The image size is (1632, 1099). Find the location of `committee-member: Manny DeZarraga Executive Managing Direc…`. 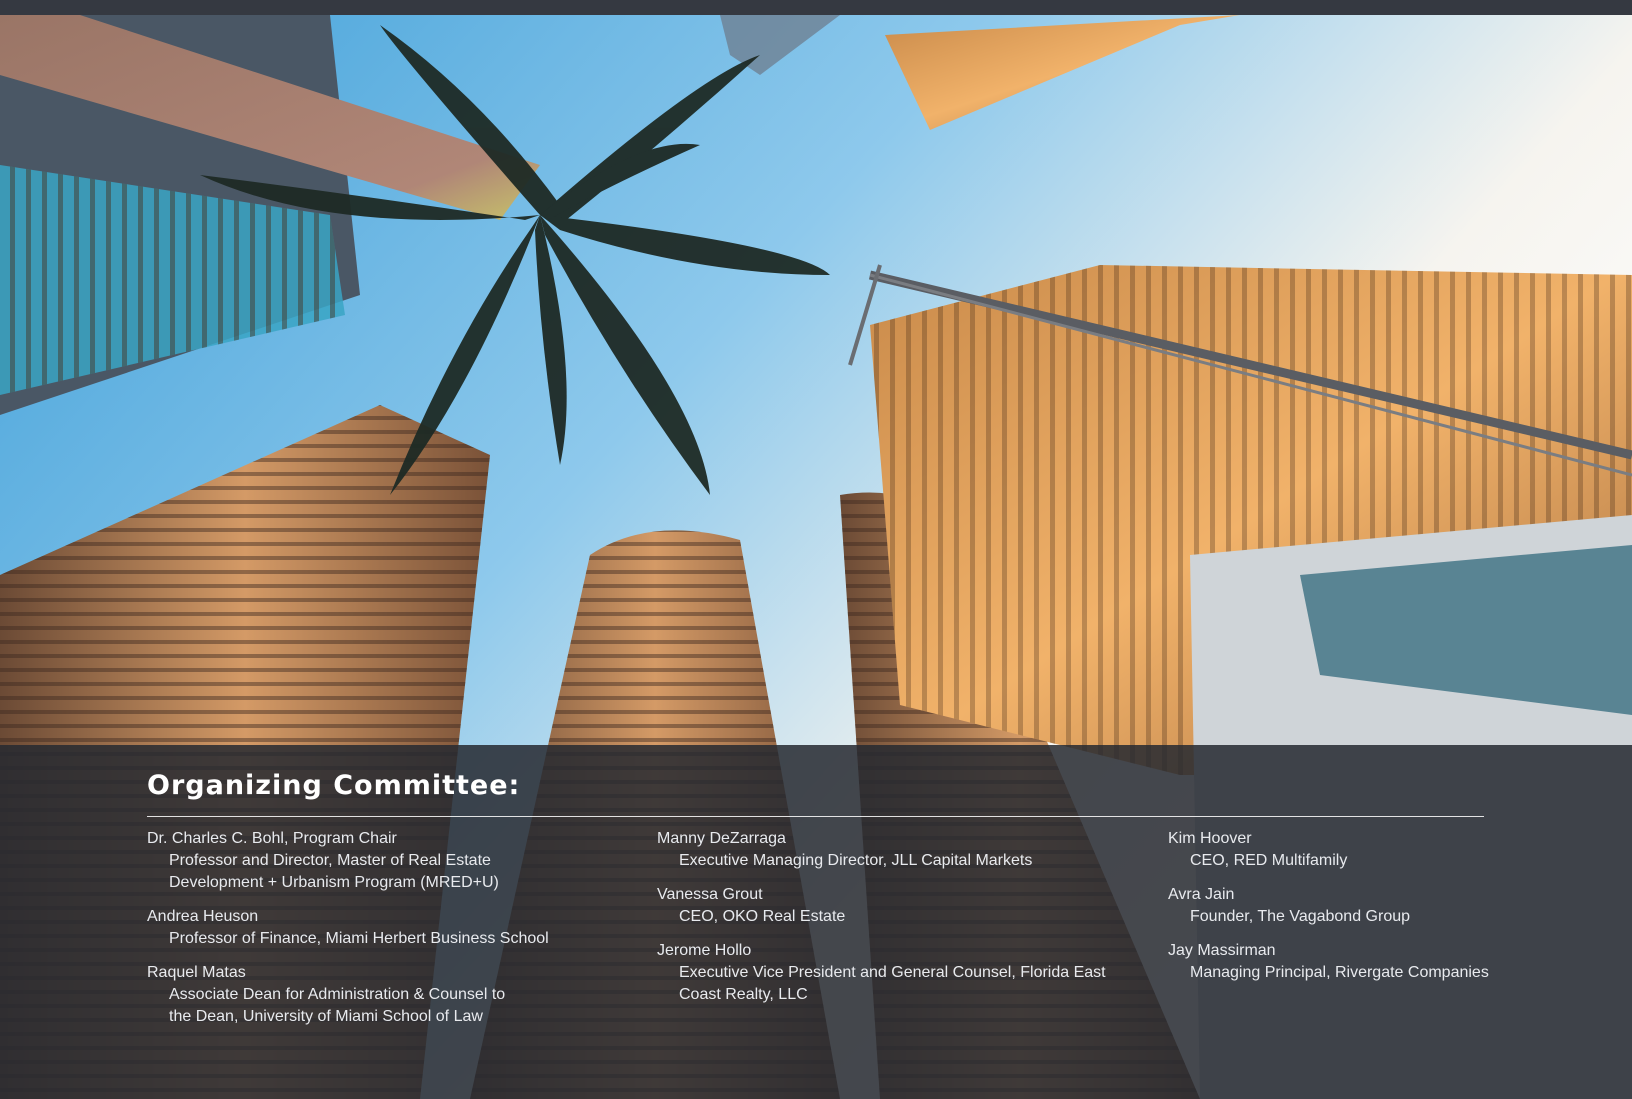

committee-member: Manny DeZarraga Executive Managing Direc… is located at coordinates (892, 850).